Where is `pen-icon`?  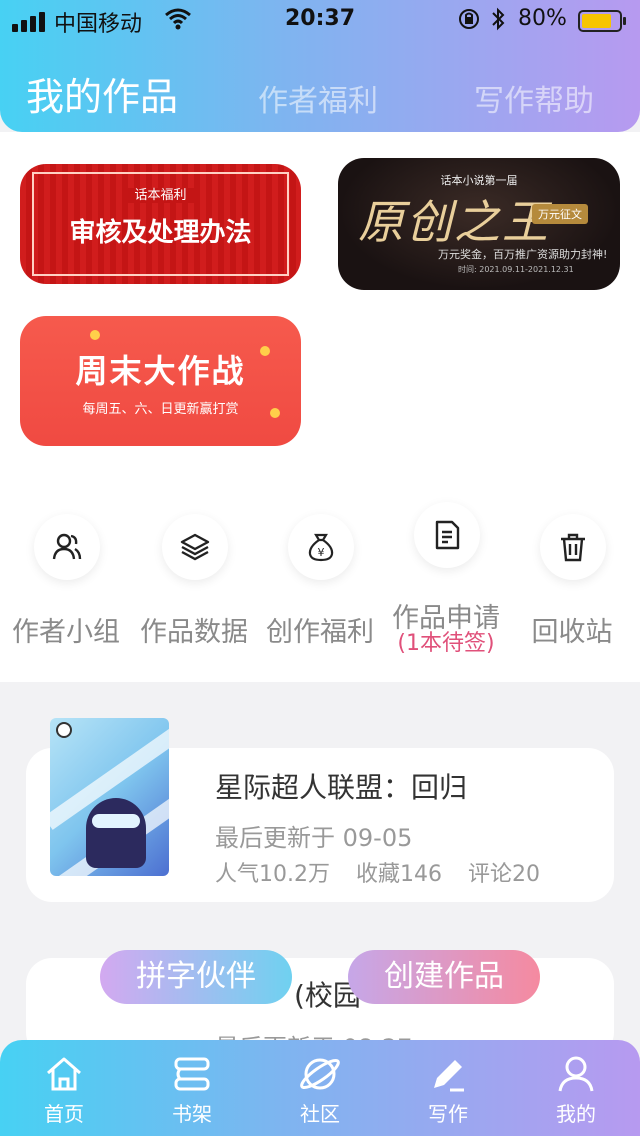
pen-icon is located at coordinates (448, 1074).